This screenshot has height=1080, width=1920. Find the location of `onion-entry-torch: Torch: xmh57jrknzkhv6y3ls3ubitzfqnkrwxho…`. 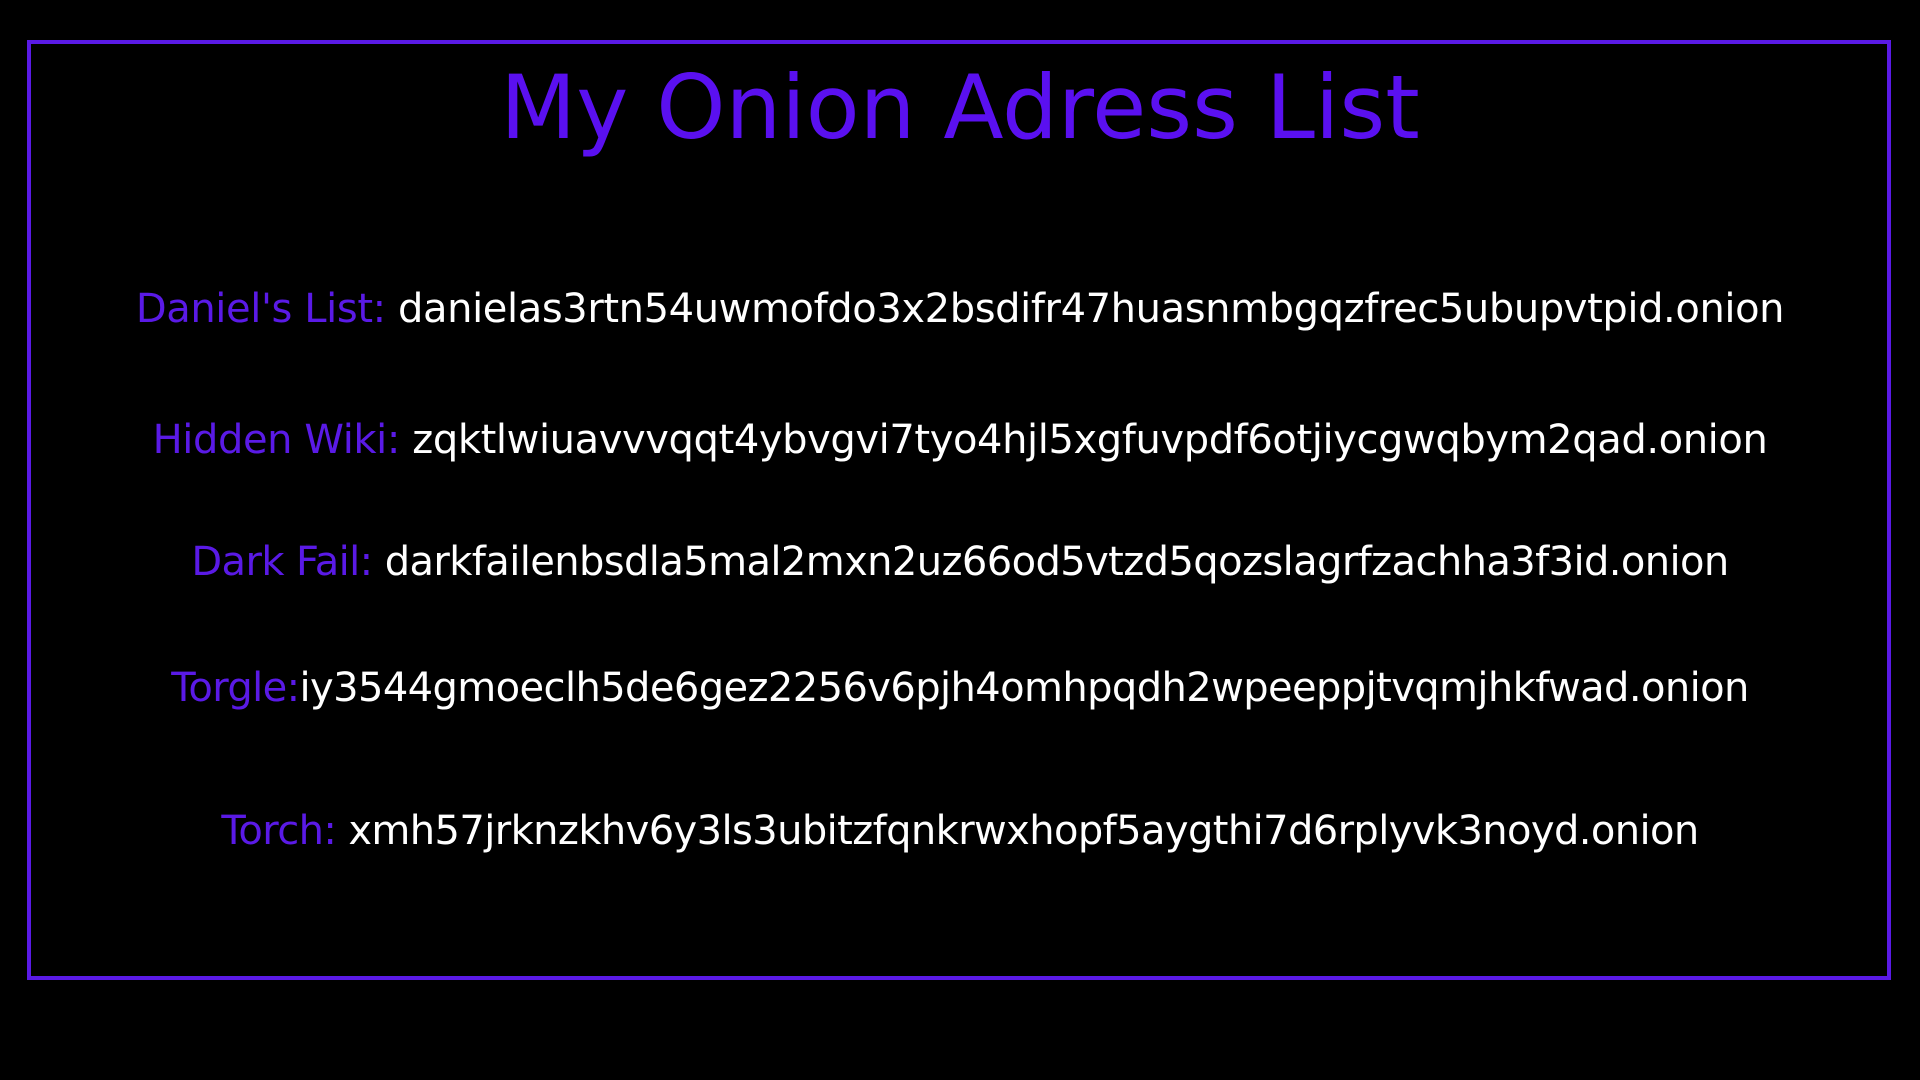

onion-entry-torch: Torch: xmh57jrknzkhv6y3ls3ubitzfqnkrwxho… is located at coordinates (960, 831).